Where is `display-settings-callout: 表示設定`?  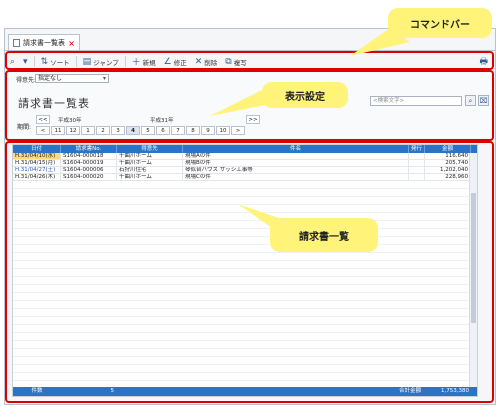 display-settings-callout: 表示設定 is located at coordinates (305, 95).